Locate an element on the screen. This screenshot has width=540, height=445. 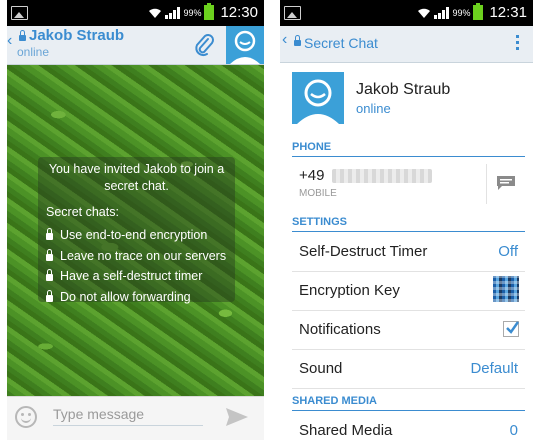
feature-item: Do not allow forwarding is located at coordinates (118, 297).